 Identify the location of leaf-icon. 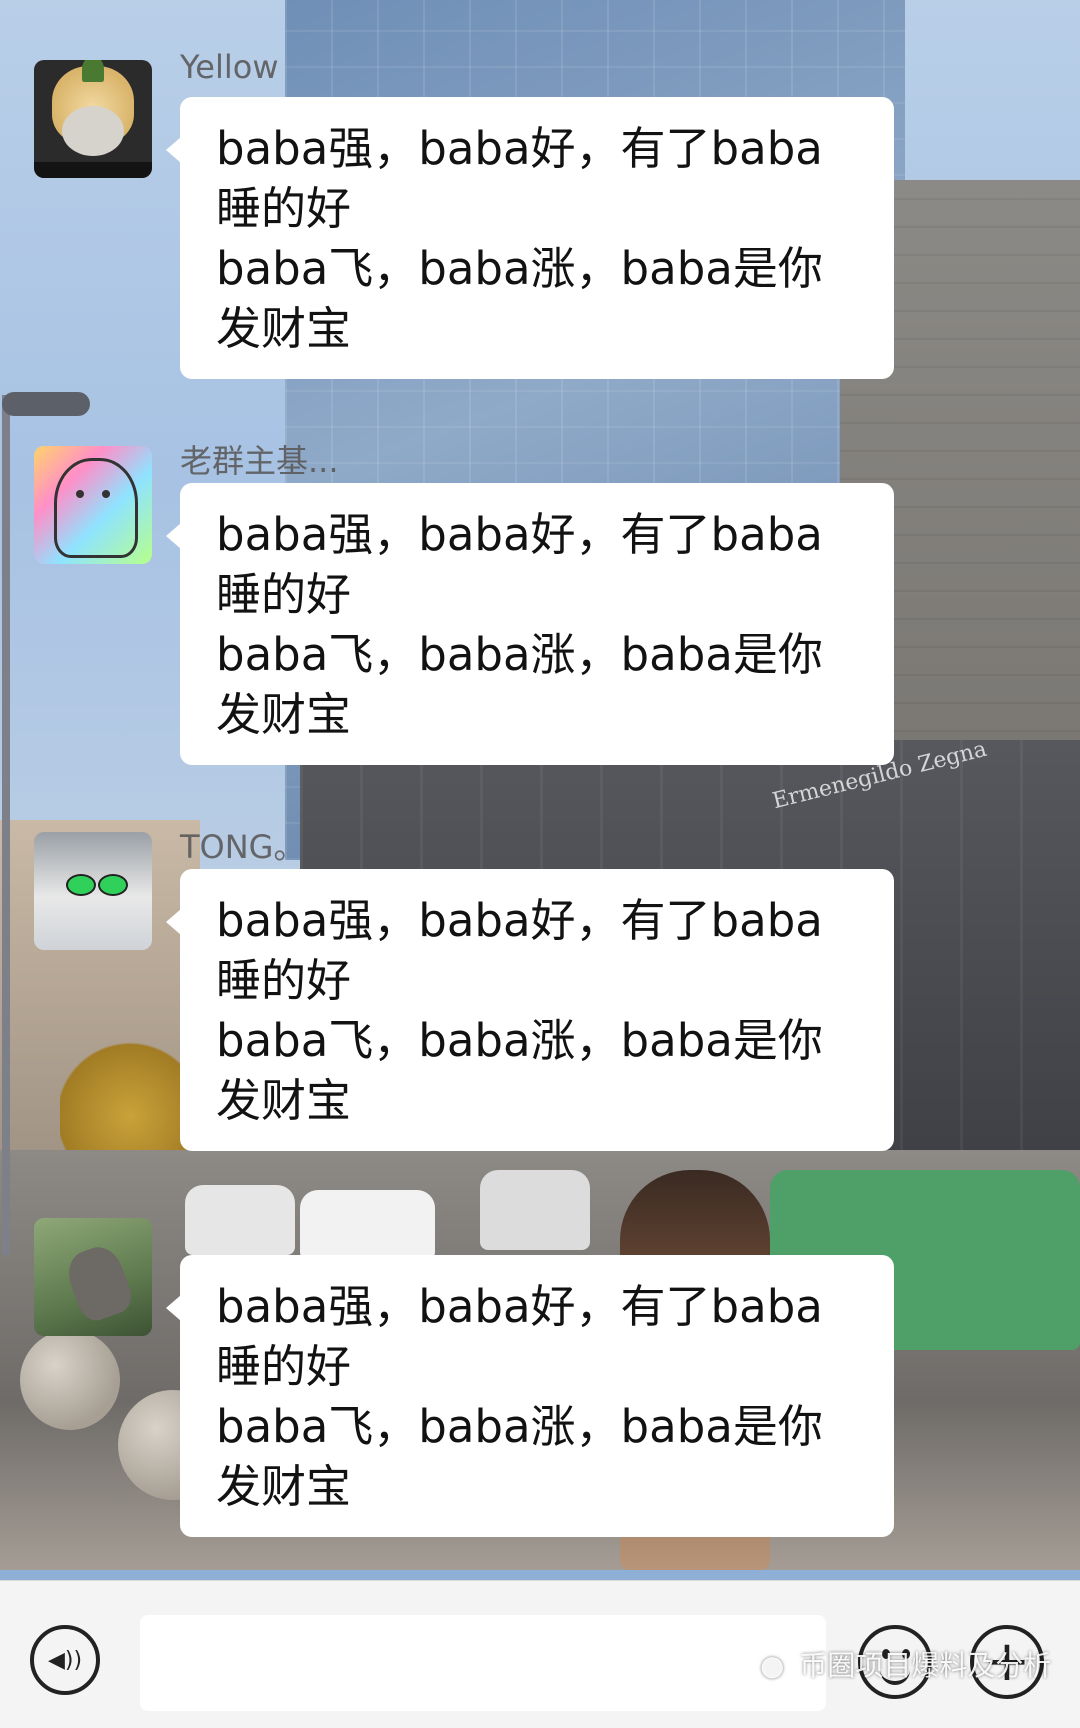
(93, 71).